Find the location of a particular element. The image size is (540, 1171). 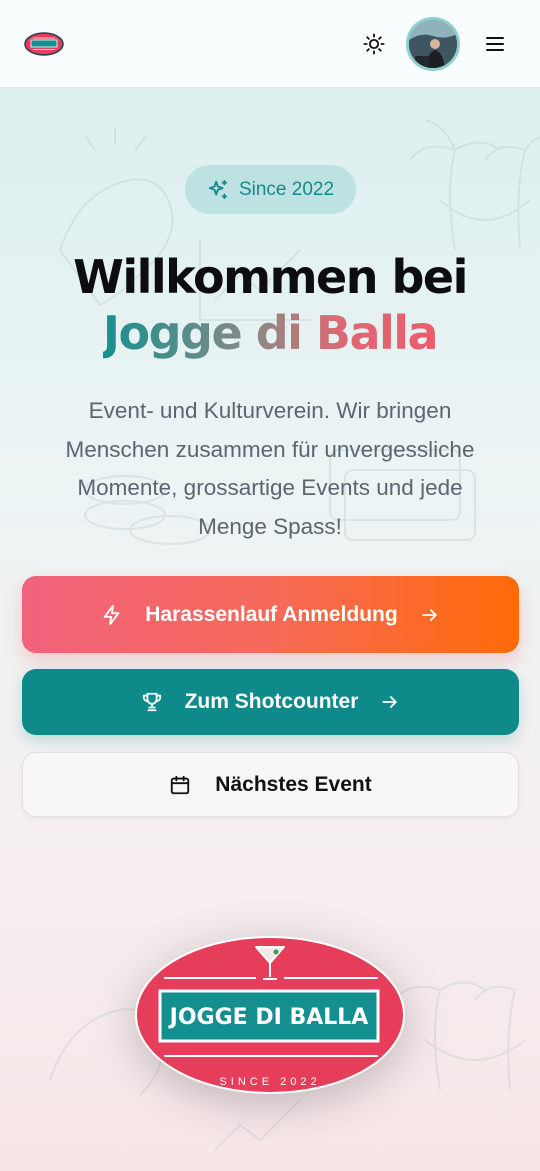

hero-title-brand: Jogge di Balla is located at coordinates (270, 333).